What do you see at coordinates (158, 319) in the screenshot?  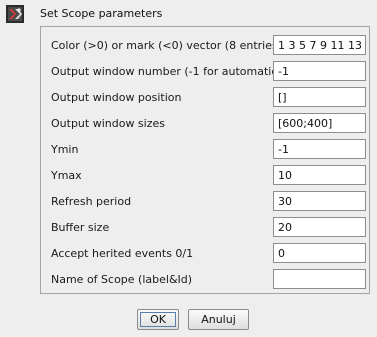 I see `ok-button: OK` at bounding box center [158, 319].